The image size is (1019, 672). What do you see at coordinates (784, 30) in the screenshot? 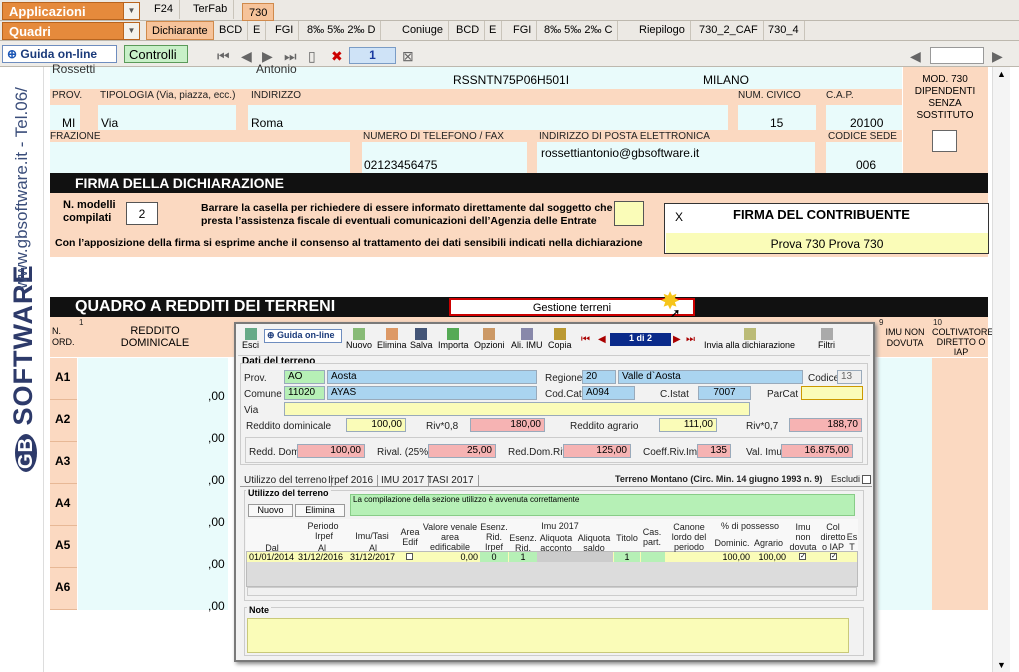
I see `subtab-730-4: 730_4` at bounding box center [784, 30].